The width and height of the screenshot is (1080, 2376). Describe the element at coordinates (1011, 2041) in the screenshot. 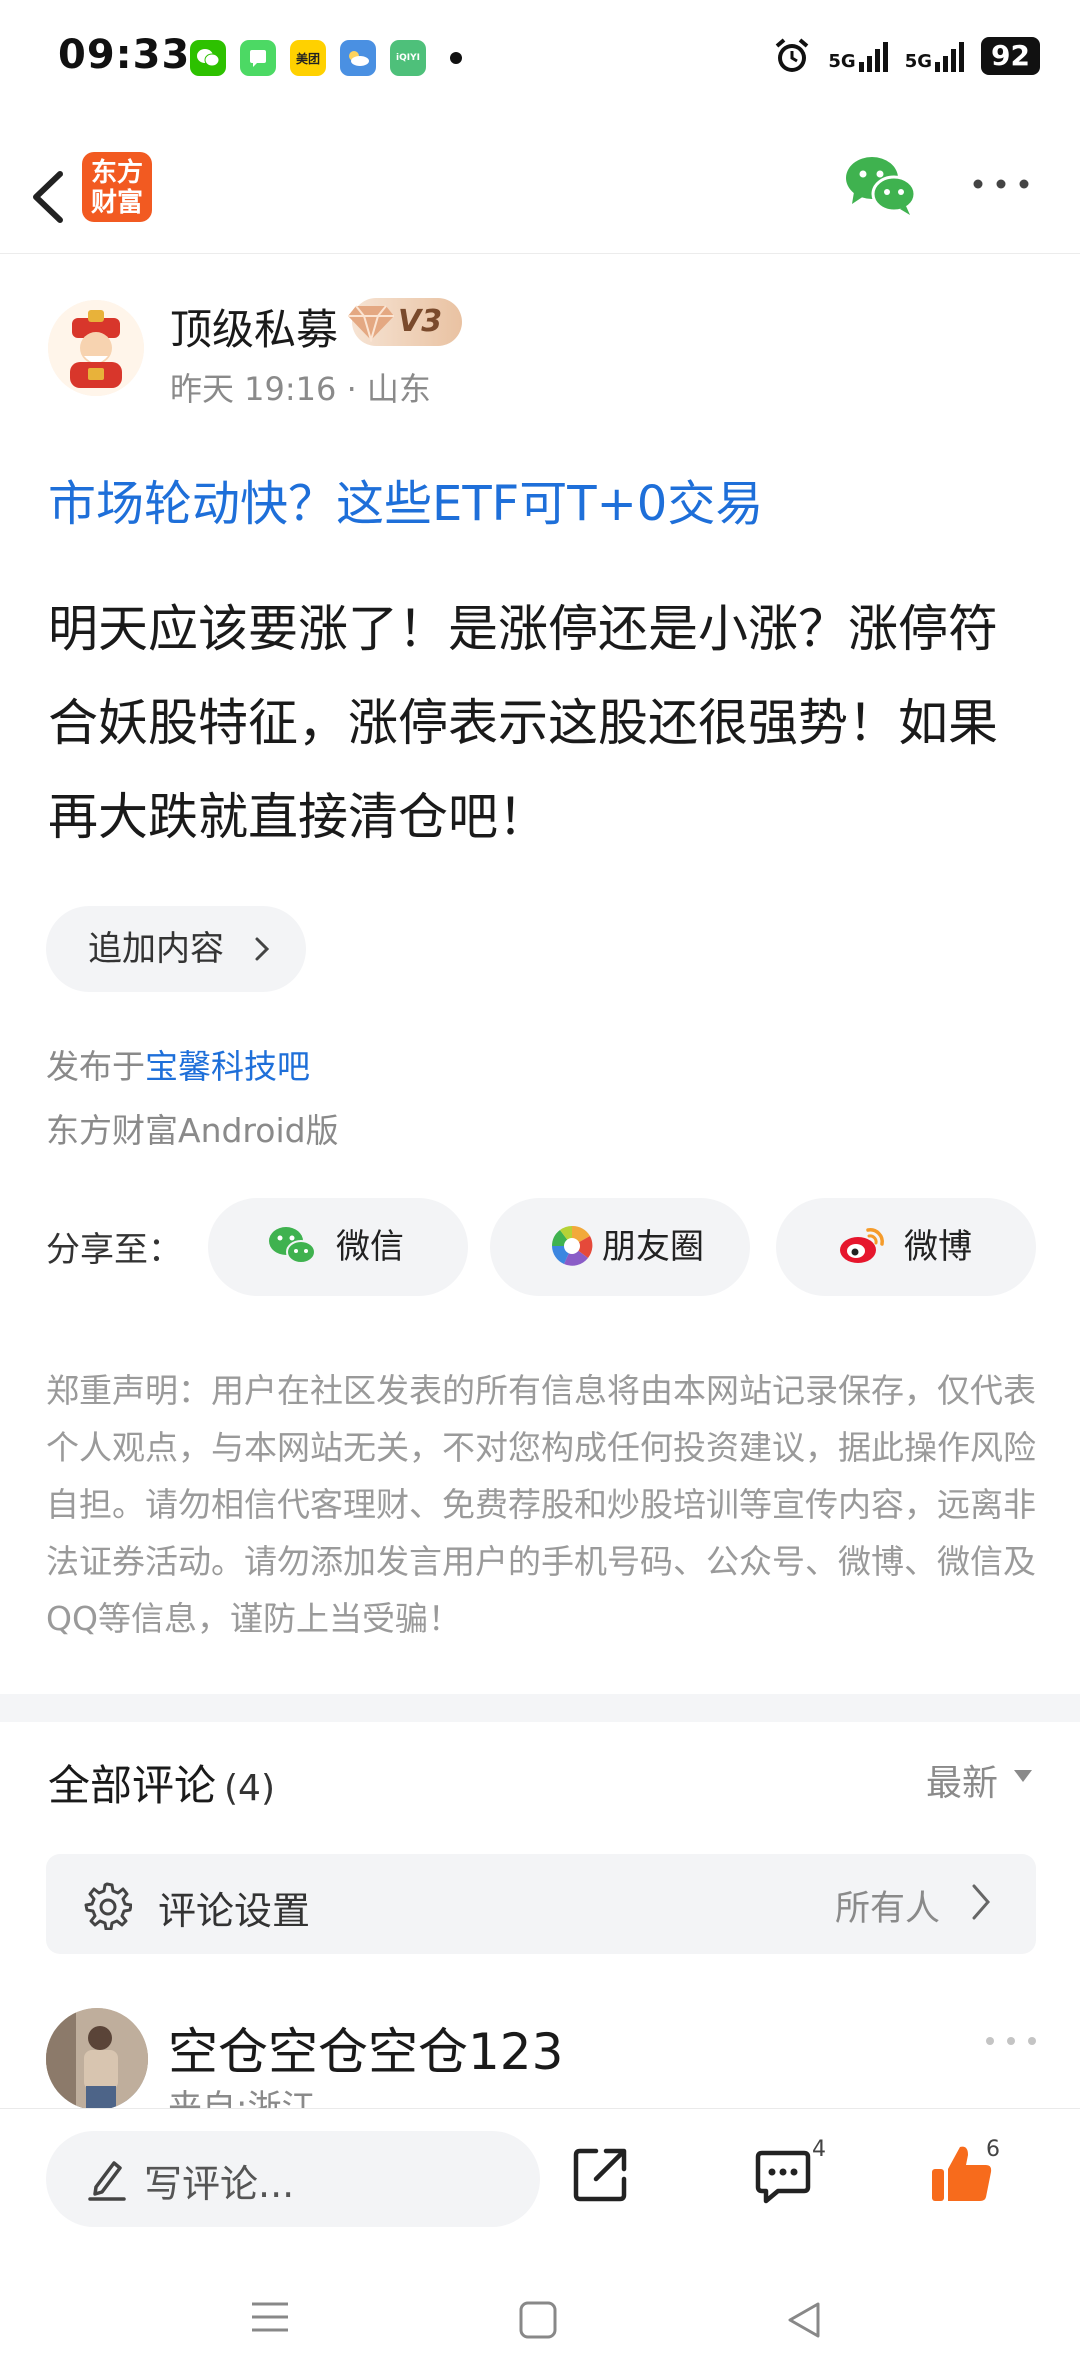

I see `comment-more-icon` at that location.